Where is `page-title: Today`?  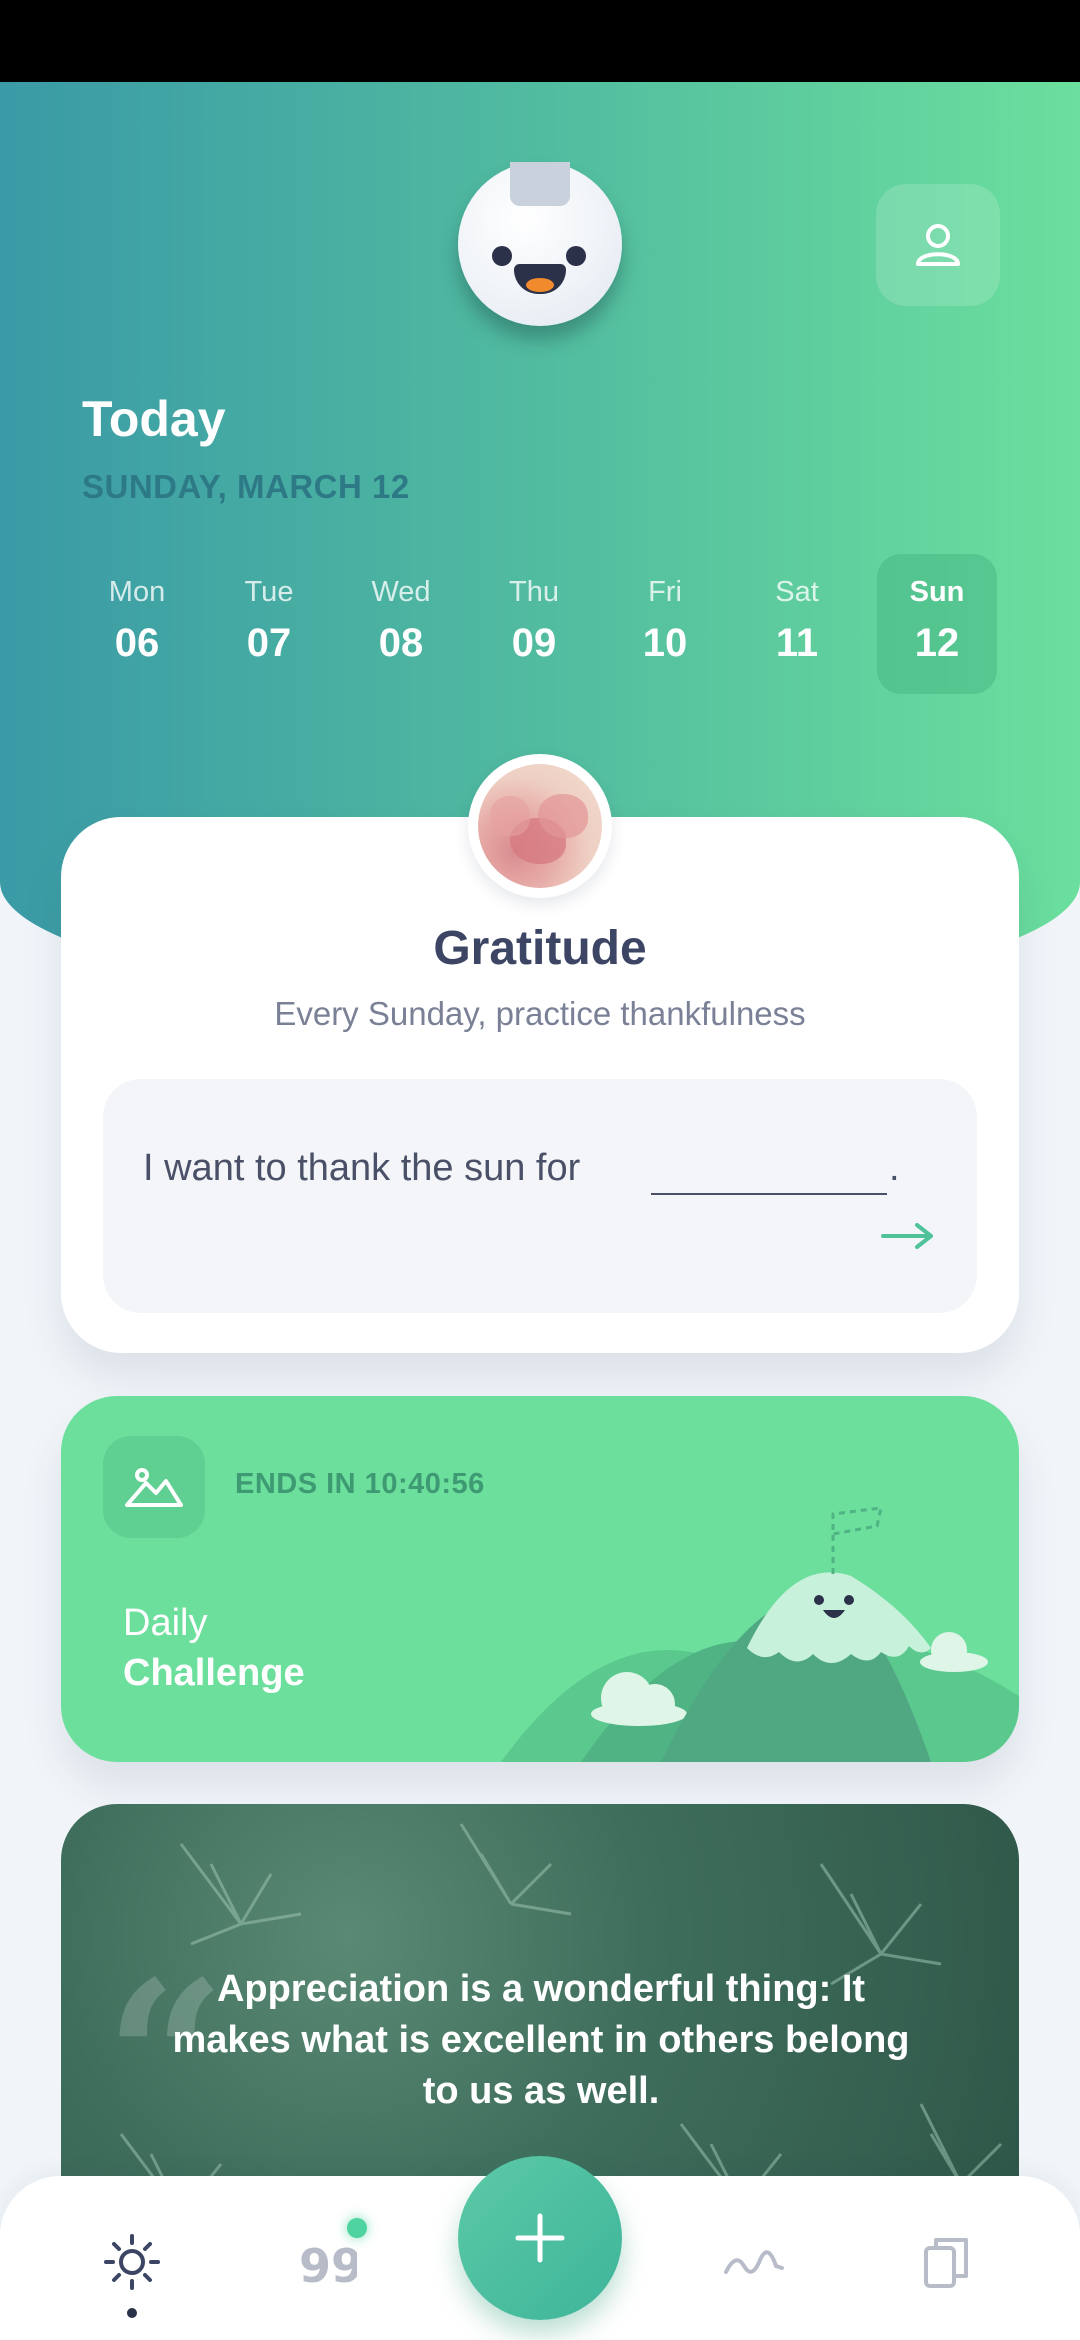
page-title: Today is located at coordinates (154, 419).